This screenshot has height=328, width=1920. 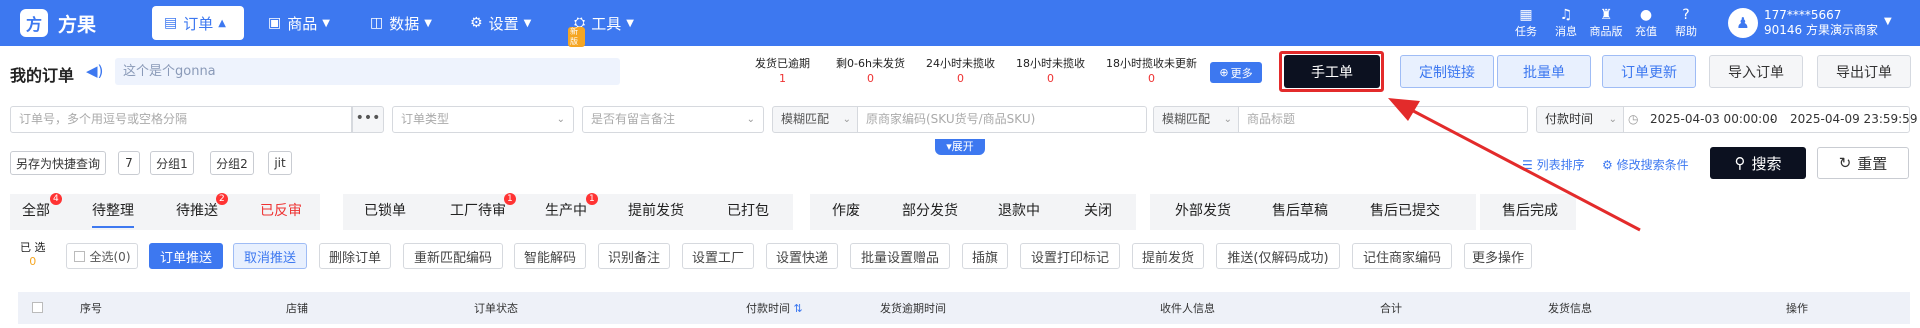 What do you see at coordinates (802, 256) in the screenshot?
I see `op-set-express: 设置快递` at bounding box center [802, 256].